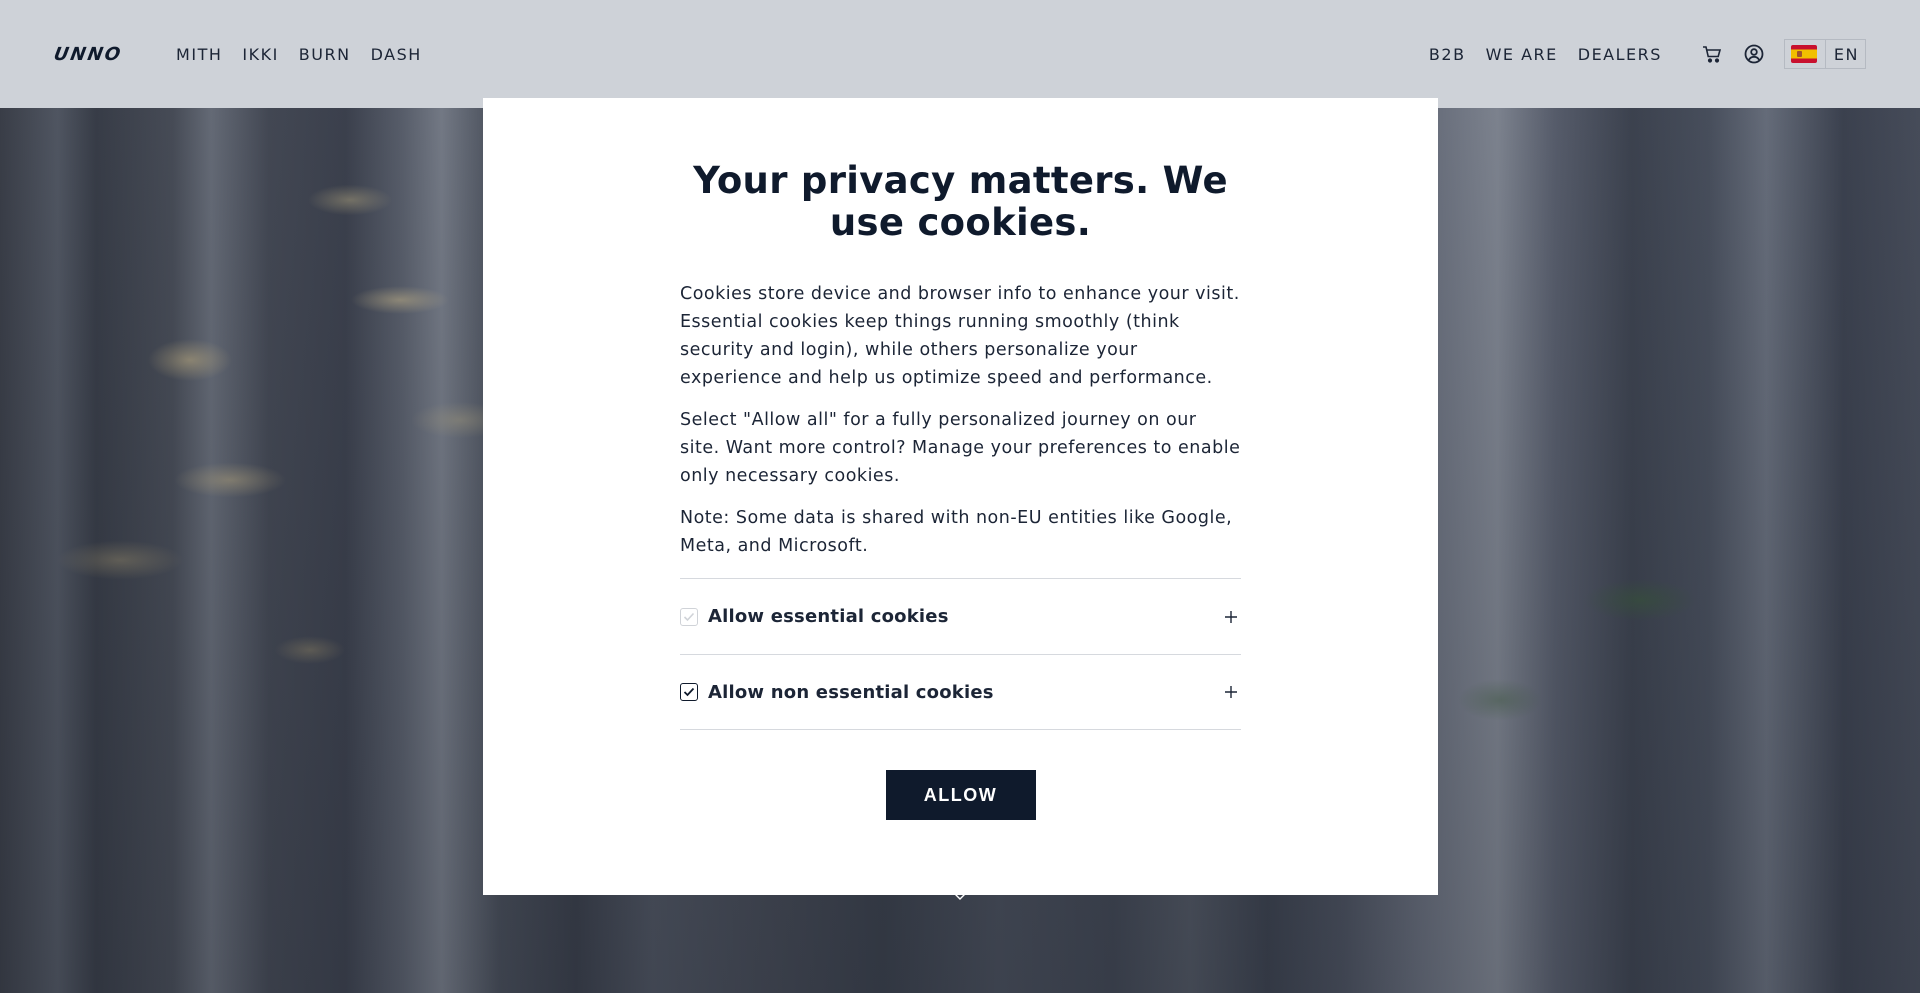 This screenshot has height=993, width=1920. Describe the element at coordinates (1712, 54) in the screenshot. I see `cart-icon` at that location.